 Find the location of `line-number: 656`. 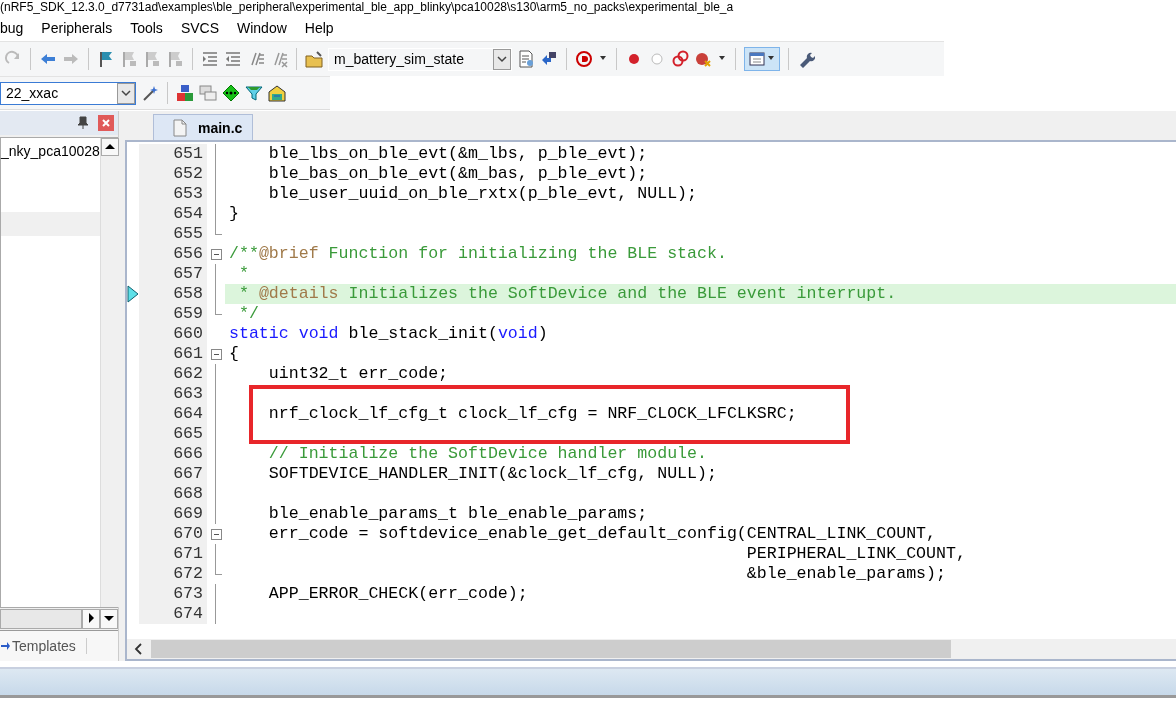

line-number: 656 is located at coordinates (173, 254).